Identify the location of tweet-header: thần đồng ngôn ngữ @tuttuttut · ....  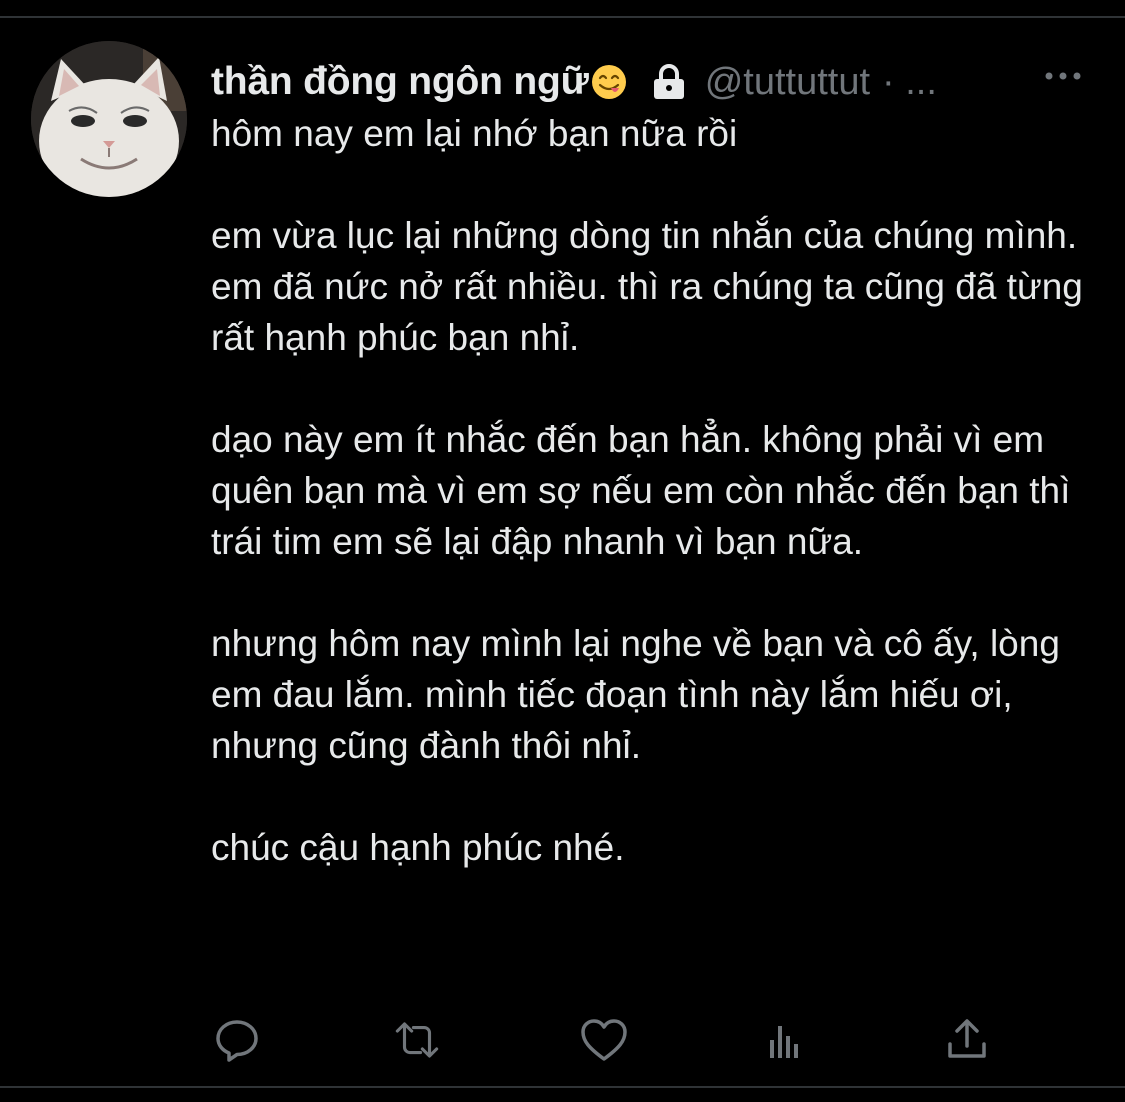
(651, 82).